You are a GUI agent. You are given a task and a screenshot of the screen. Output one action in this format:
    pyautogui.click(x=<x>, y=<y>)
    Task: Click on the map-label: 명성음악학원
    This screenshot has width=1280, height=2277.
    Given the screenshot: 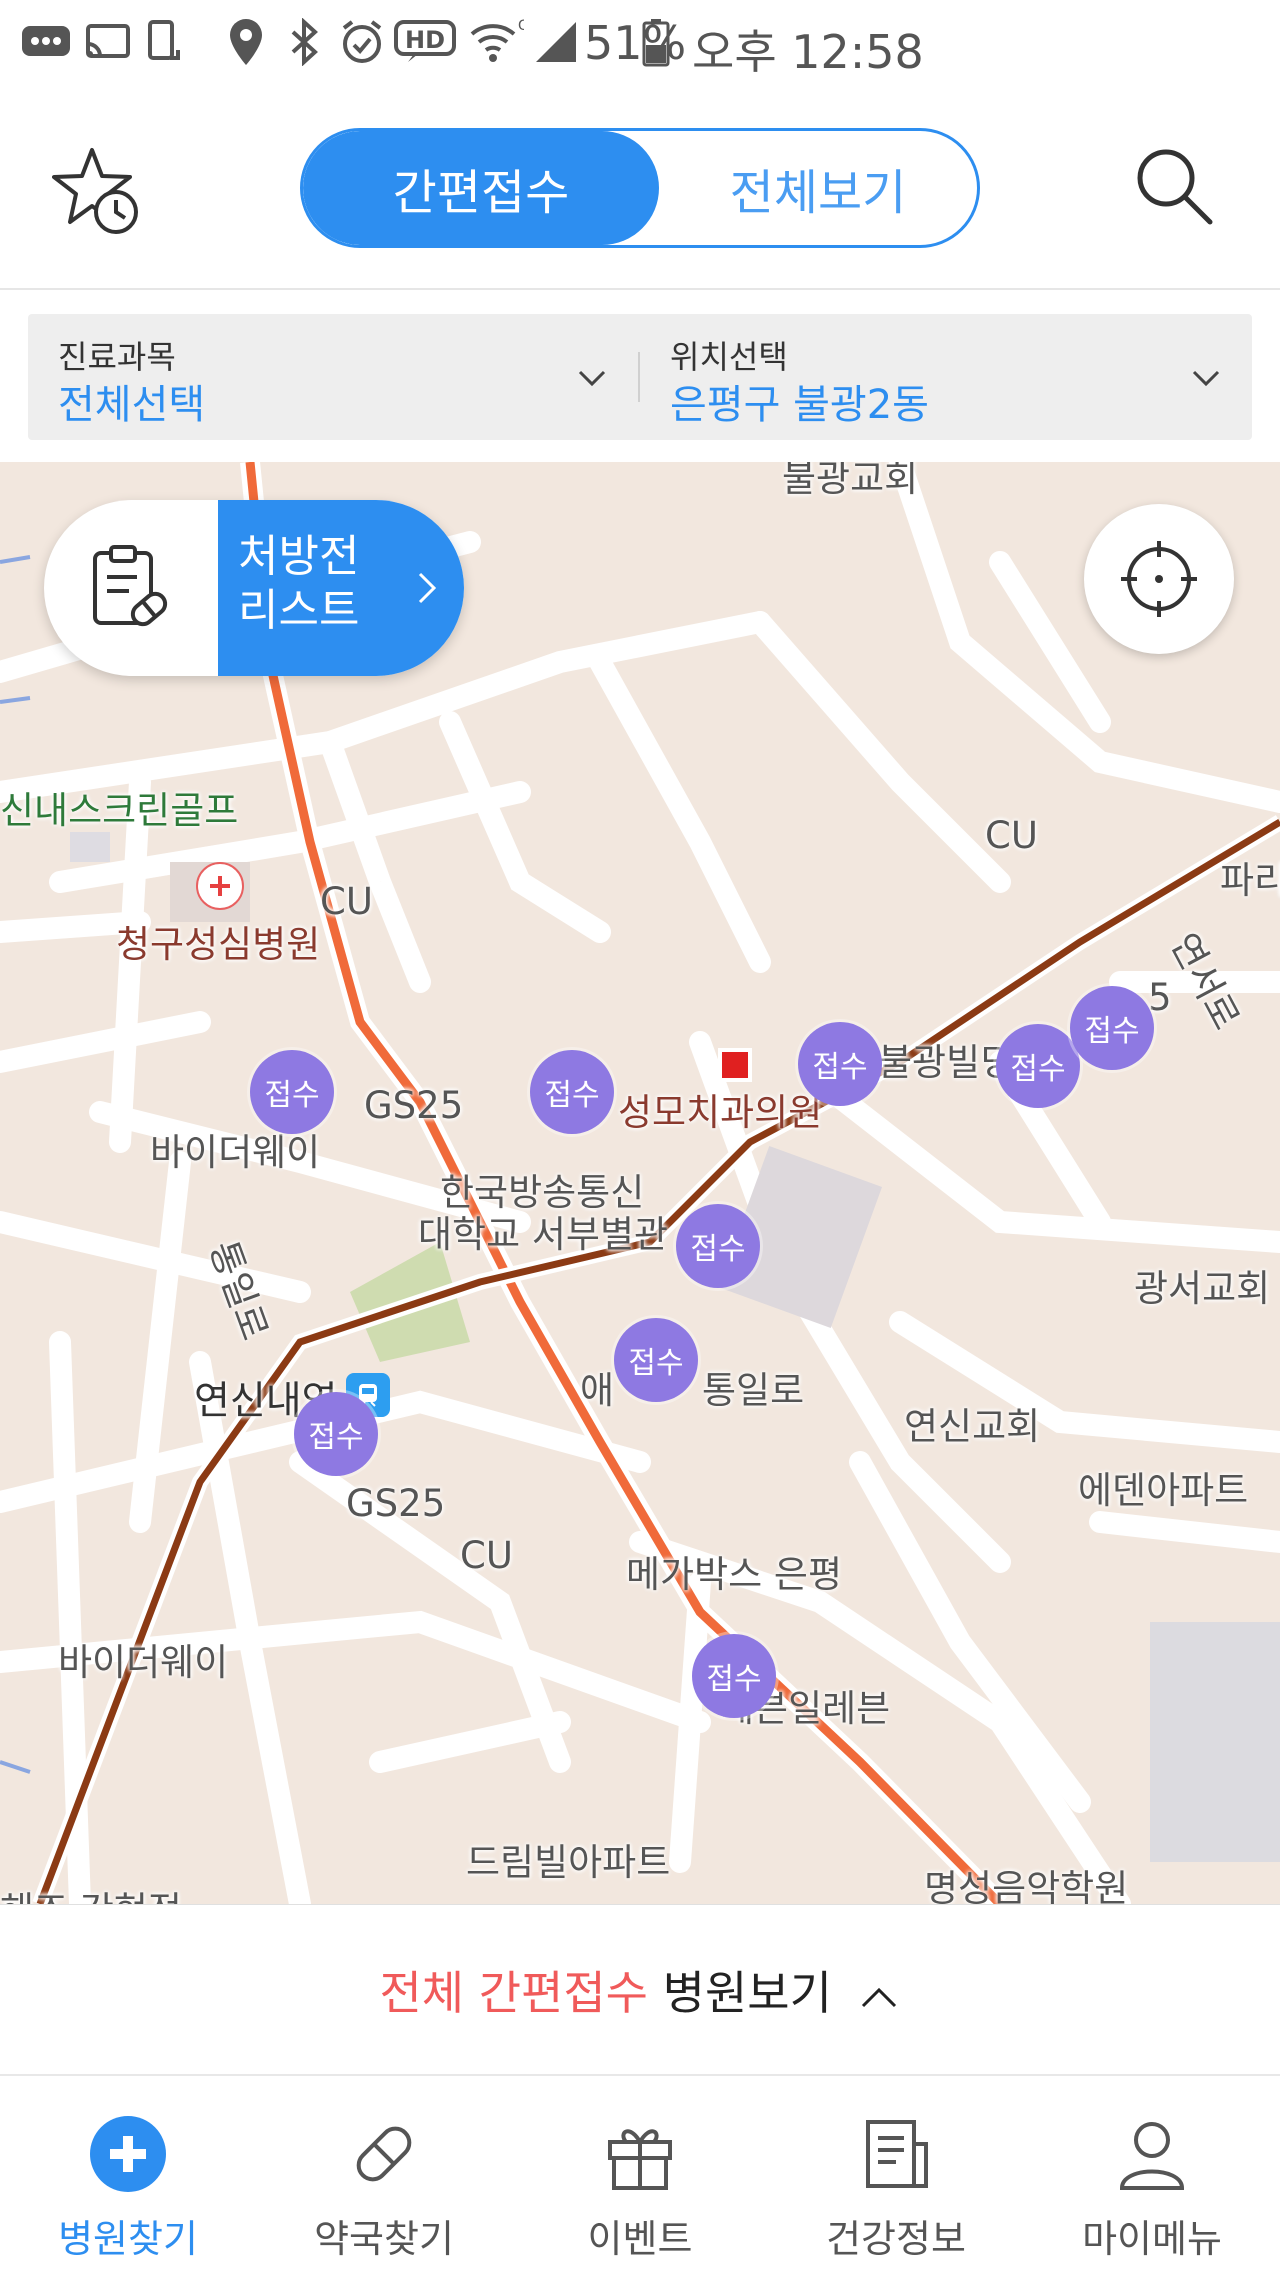 What is the action you would take?
    pyautogui.click(x=1026, y=1885)
    